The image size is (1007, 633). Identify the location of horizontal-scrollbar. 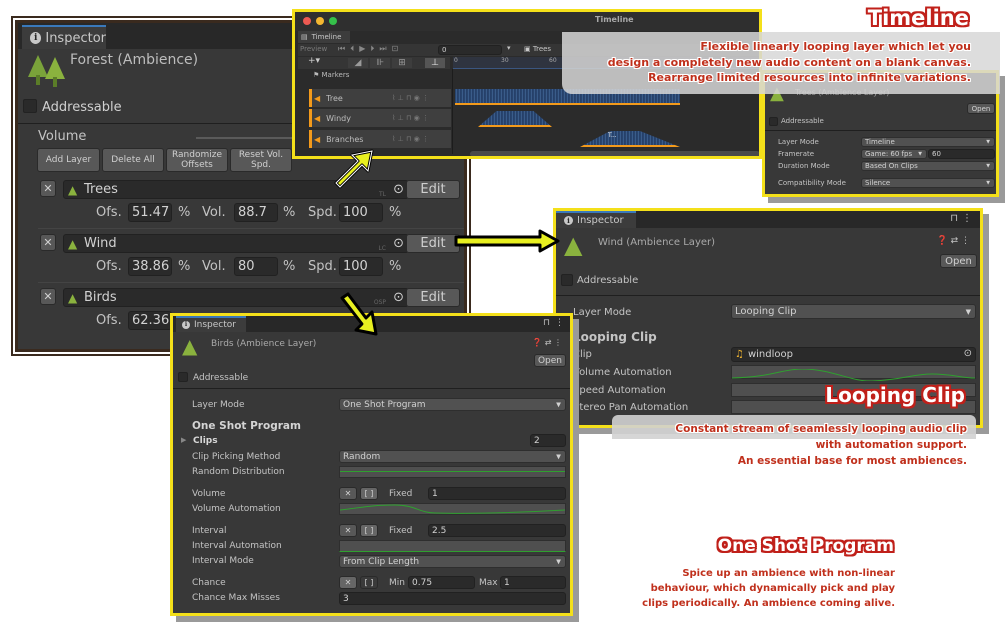
(614, 153).